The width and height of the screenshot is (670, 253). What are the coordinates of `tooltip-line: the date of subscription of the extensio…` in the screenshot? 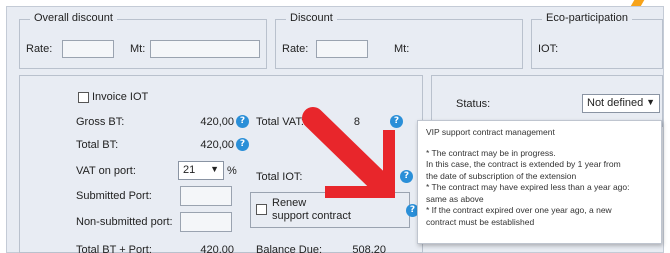 It's located at (501, 175).